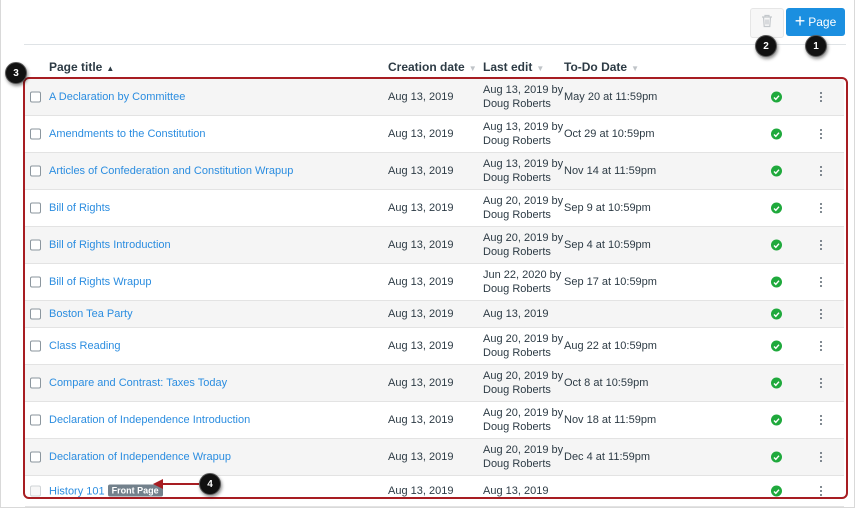 This screenshot has width=855, height=509. I want to click on add-page-button: + Page, so click(815, 22).